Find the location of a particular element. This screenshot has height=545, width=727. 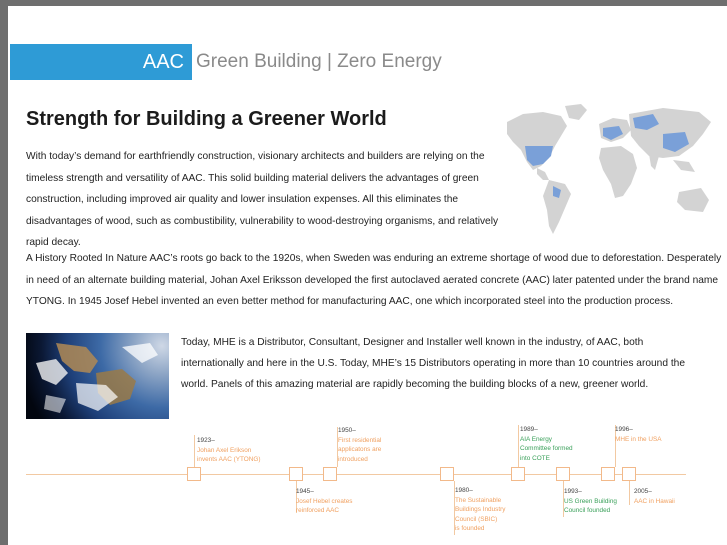

timeline-marker-1950 is located at coordinates (330, 474).